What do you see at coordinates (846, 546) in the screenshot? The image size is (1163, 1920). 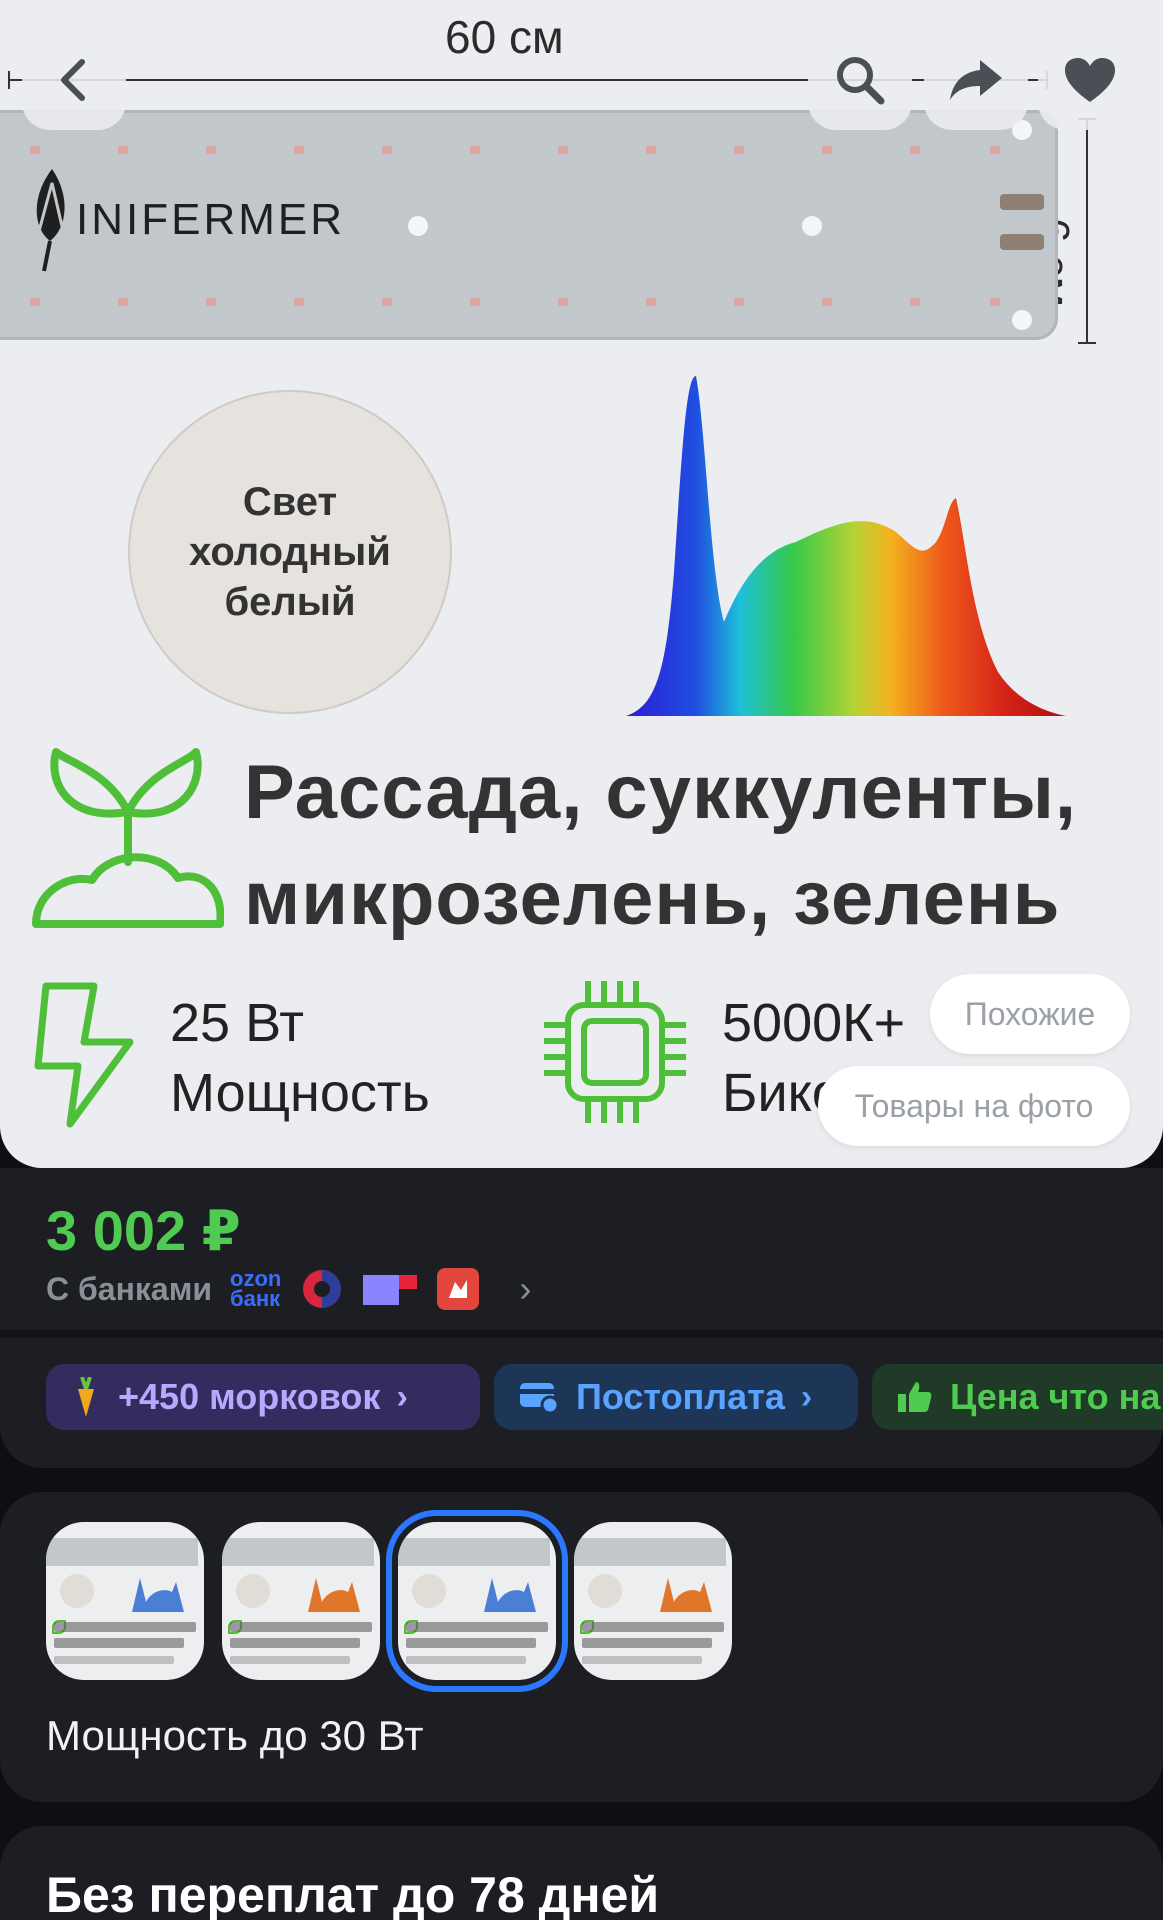 I see `light-spectrum-graphic` at bounding box center [846, 546].